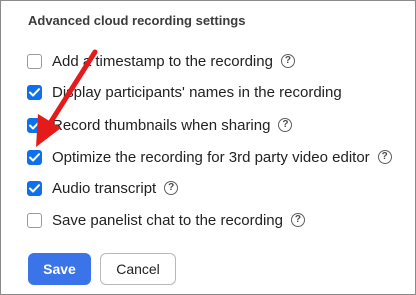  I want to click on option-save-panelist-chat: Save panelist chat to the recording ?, so click(166, 220).